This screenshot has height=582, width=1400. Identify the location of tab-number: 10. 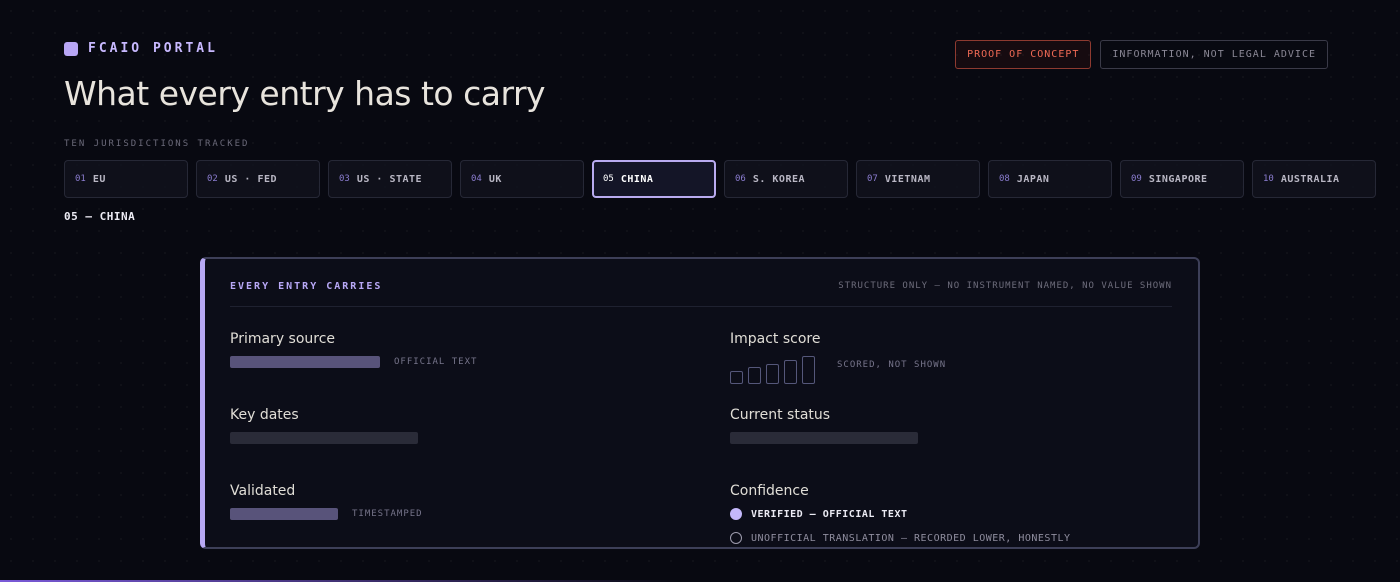
(1268, 179).